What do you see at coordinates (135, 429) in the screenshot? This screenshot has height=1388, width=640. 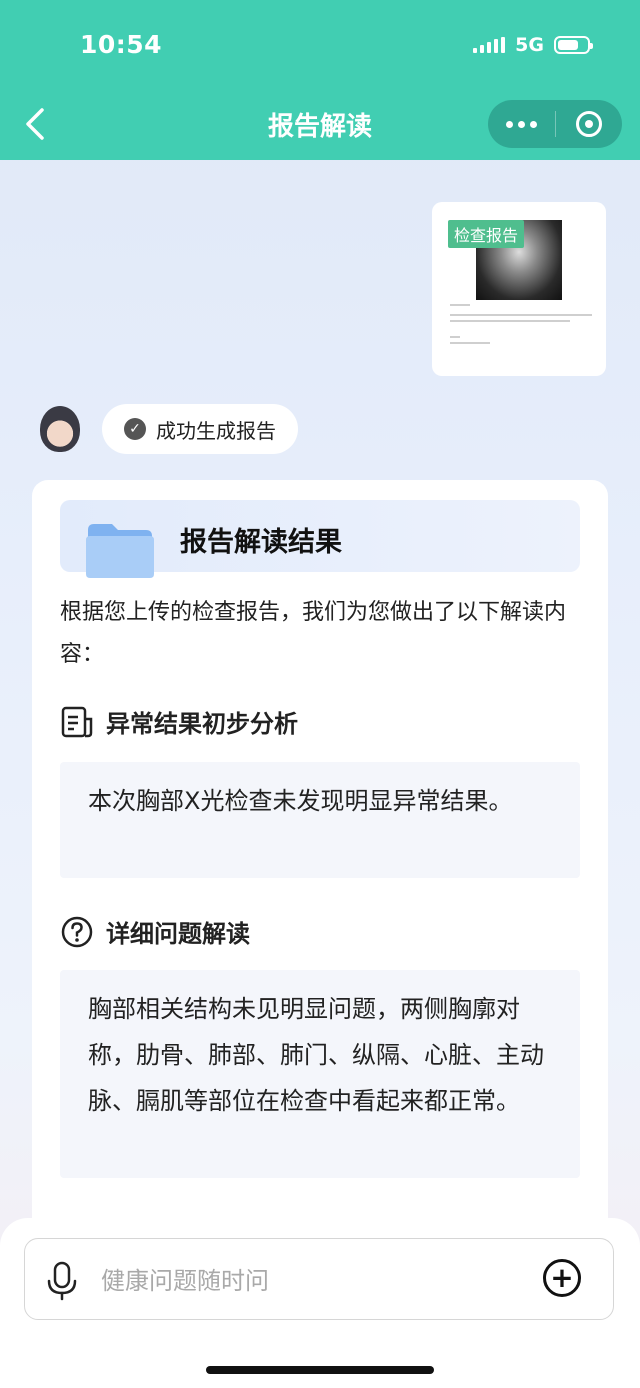 I see `check-circle-icon: ✓` at bounding box center [135, 429].